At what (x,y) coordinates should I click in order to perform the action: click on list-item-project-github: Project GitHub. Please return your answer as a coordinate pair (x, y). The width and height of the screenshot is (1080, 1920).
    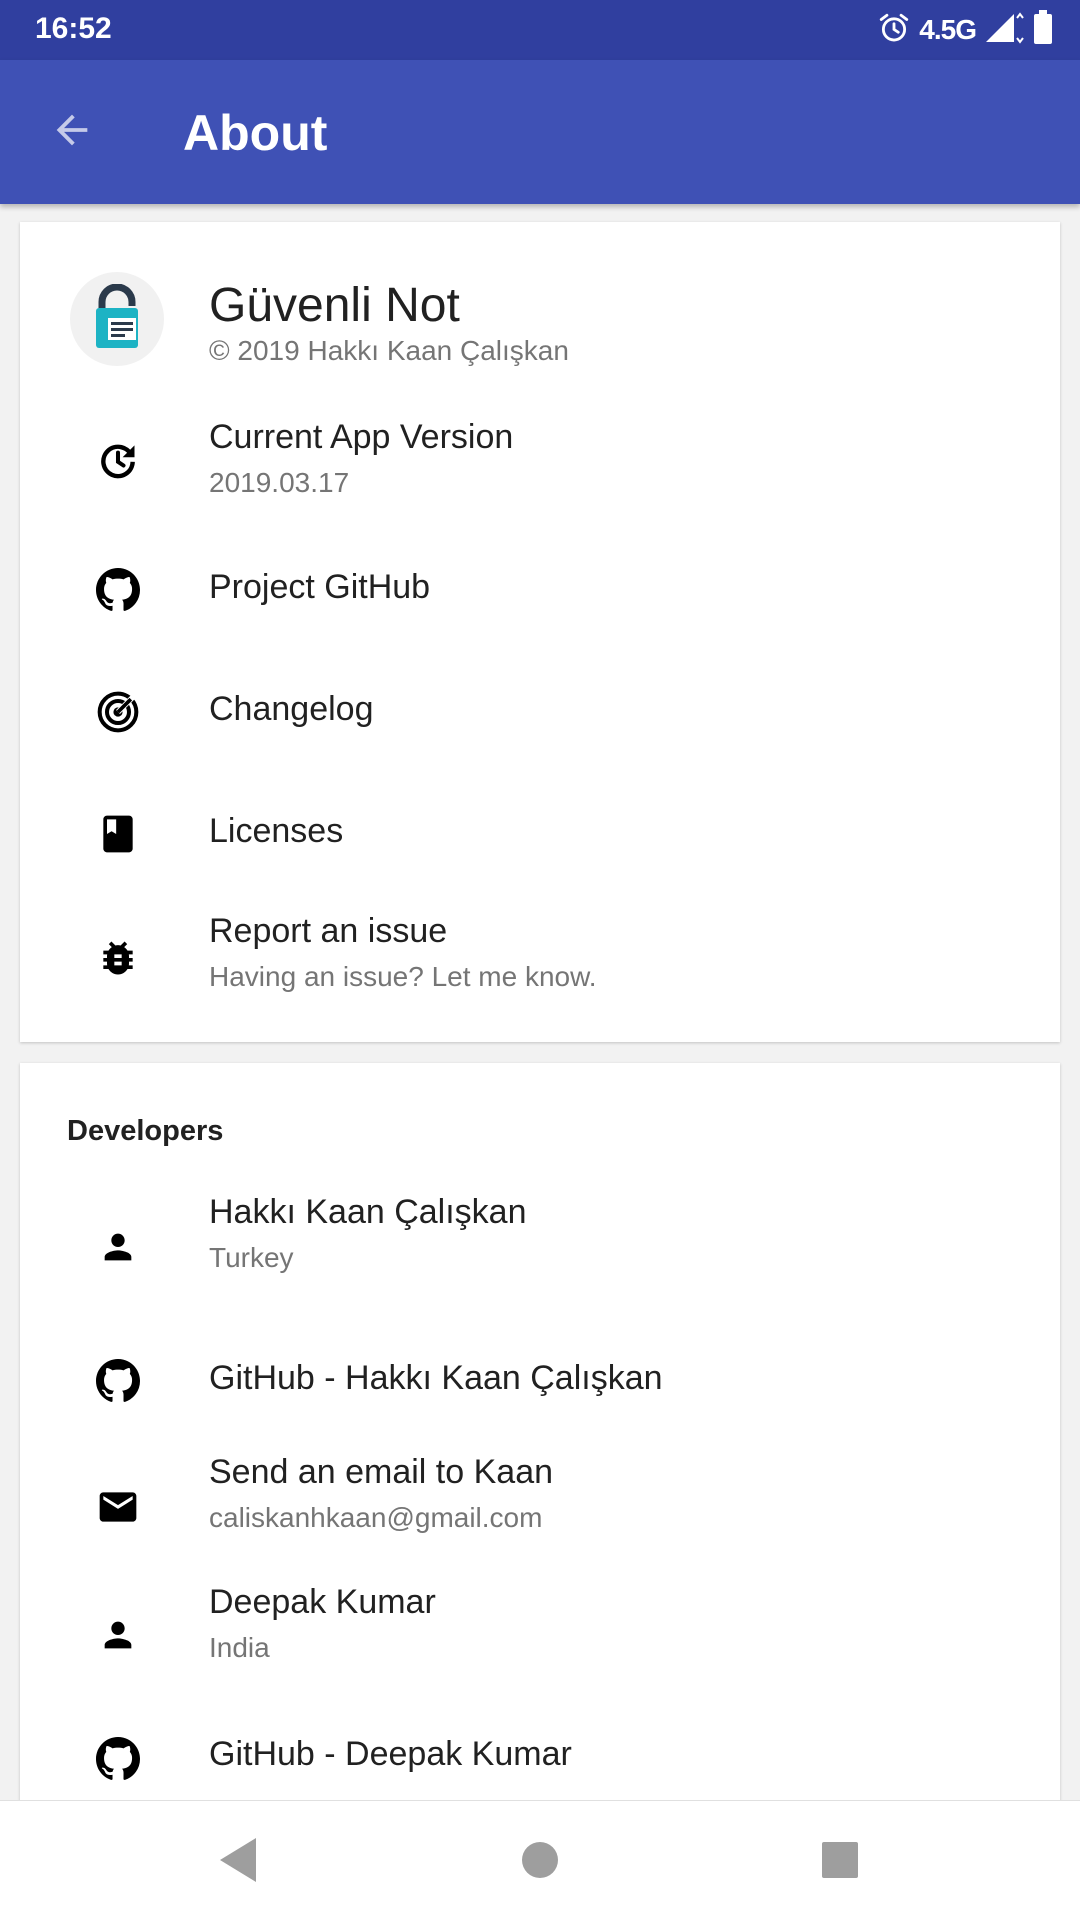
    Looking at the image, I should click on (540, 590).